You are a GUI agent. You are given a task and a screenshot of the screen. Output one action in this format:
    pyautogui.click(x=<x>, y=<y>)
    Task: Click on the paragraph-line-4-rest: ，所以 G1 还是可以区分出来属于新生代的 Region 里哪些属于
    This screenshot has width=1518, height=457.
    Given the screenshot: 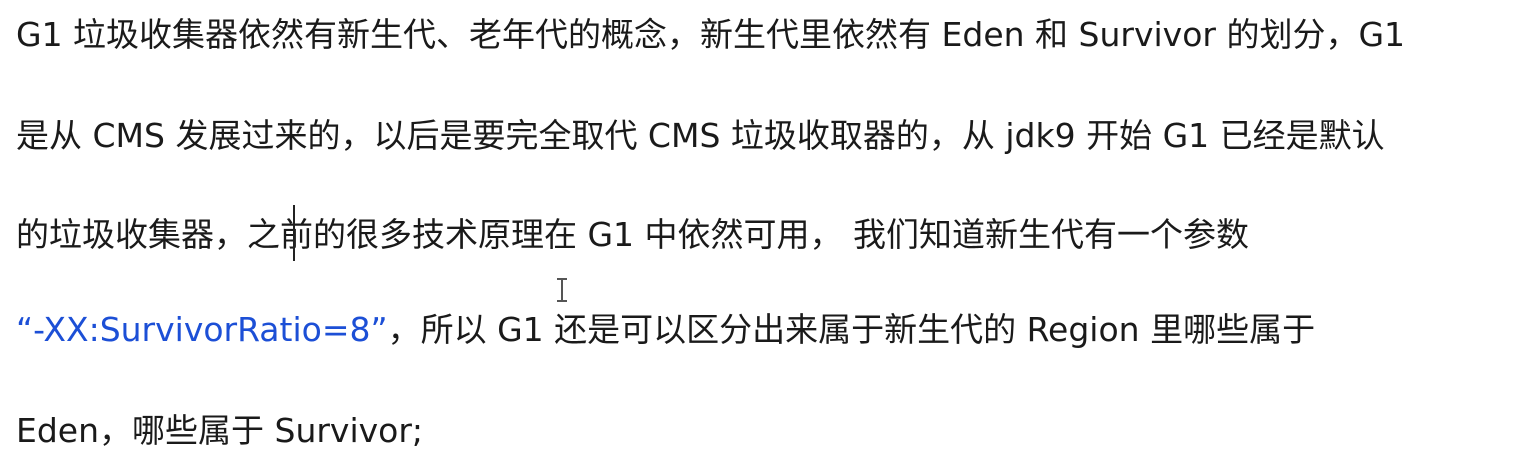 What is the action you would take?
    pyautogui.click(x=851, y=329)
    